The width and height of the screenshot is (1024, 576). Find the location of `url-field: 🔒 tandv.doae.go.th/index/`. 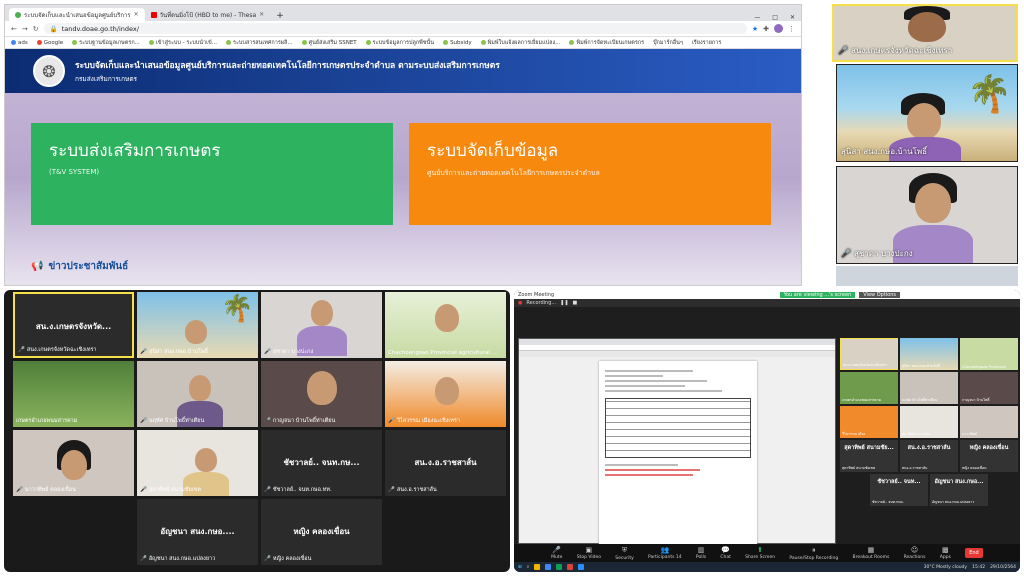

url-field: 🔒 tandv.doae.go.th/index/ is located at coordinates (395, 28).